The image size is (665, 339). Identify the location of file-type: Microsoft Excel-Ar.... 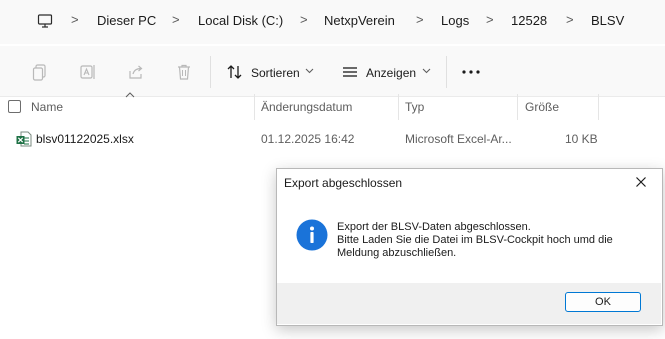
(458, 139).